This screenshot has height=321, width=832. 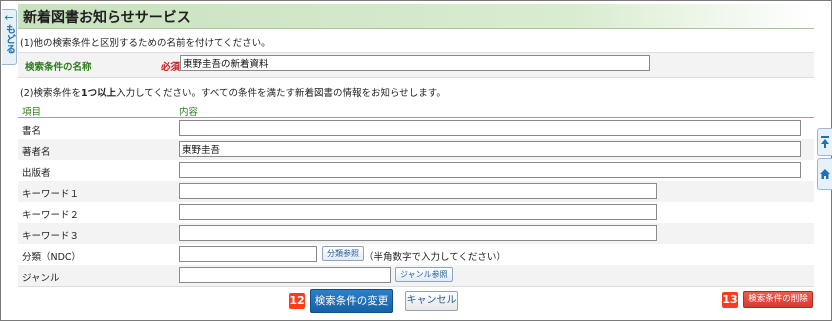 What do you see at coordinates (171, 67) in the screenshot?
I see `required-badge: 必須` at bounding box center [171, 67].